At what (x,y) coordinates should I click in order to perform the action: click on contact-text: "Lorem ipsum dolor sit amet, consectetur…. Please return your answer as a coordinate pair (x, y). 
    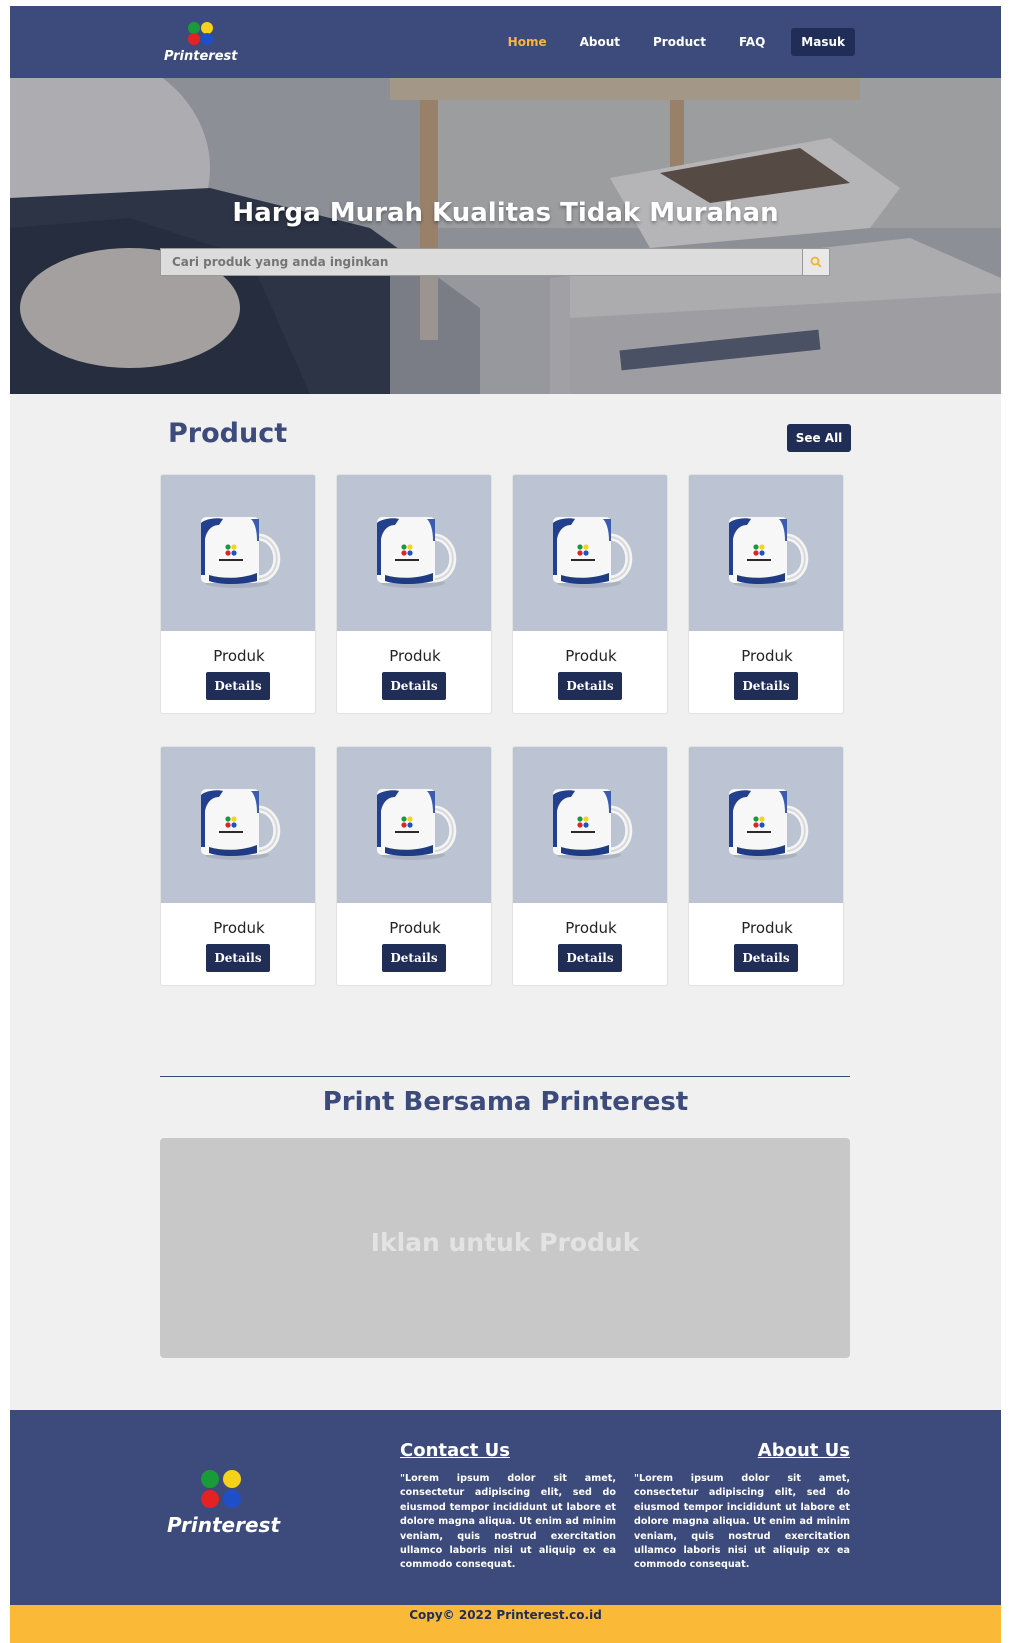
    Looking at the image, I should click on (508, 1522).